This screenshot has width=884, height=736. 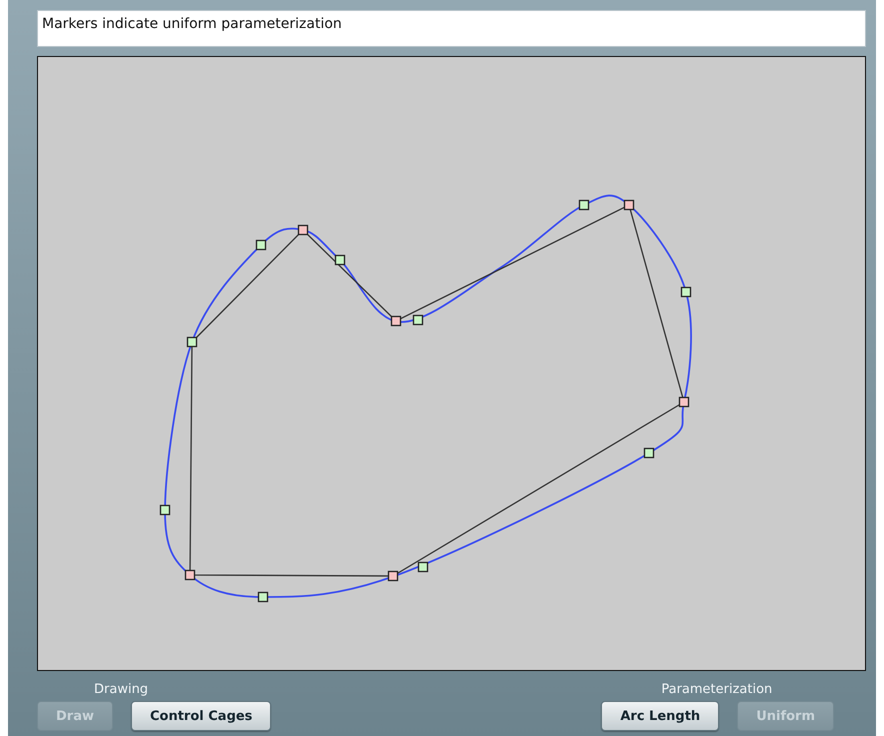 What do you see at coordinates (660, 716) in the screenshot?
I see `toolbar-button: Arc Length` at bounding box center [660, 716].